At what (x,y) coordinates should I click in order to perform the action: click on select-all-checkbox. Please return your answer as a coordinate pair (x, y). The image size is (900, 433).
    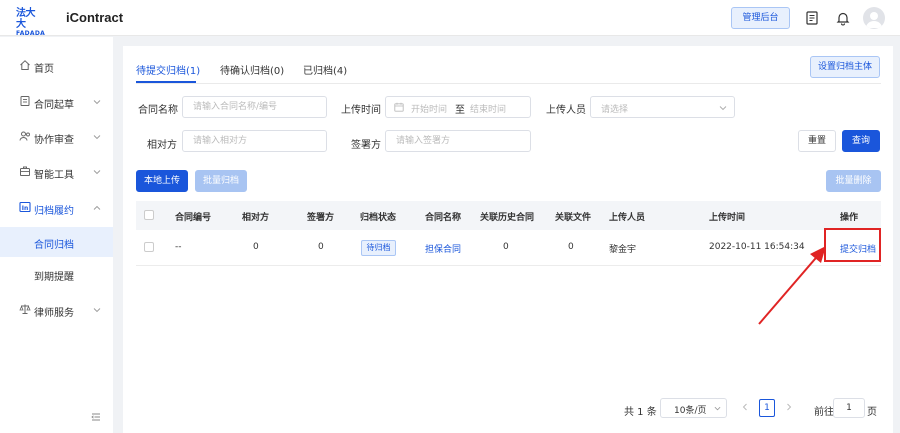
    Looking at the image, I should click on (149, 215).